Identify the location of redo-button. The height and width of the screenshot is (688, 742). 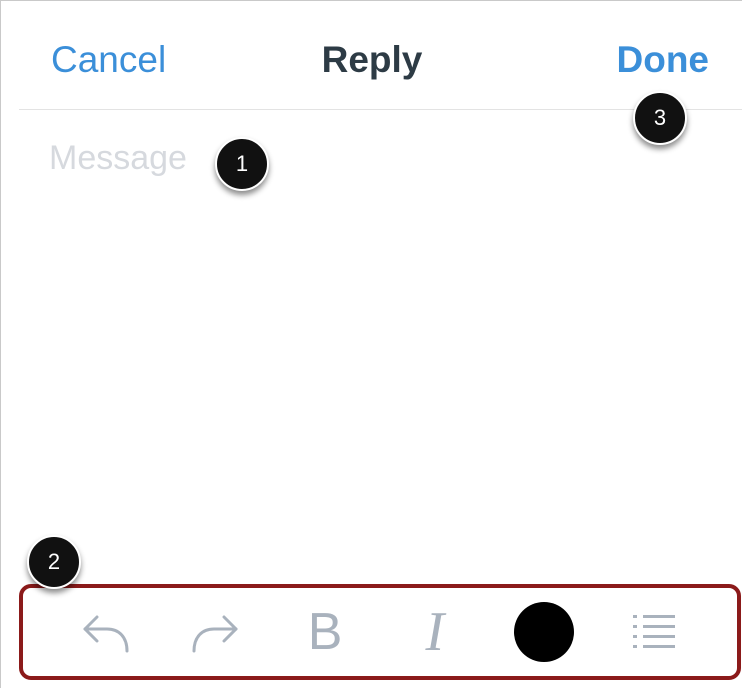
(215, 632).